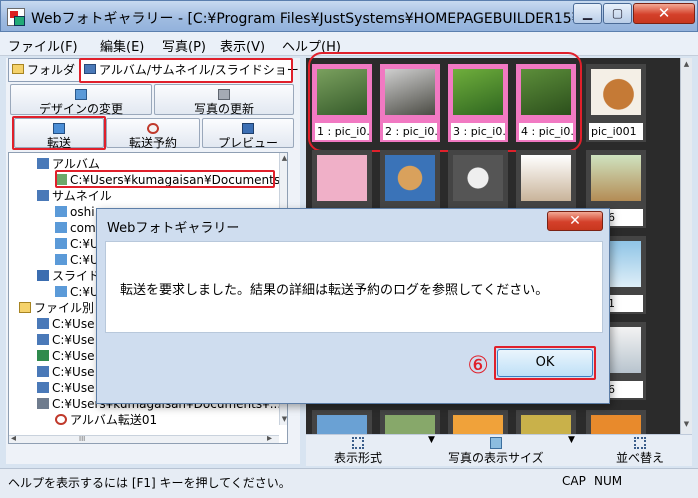  Describe the element at coordinates (545, 363) in the screenshot. I see `ok-button: OK` at that location.